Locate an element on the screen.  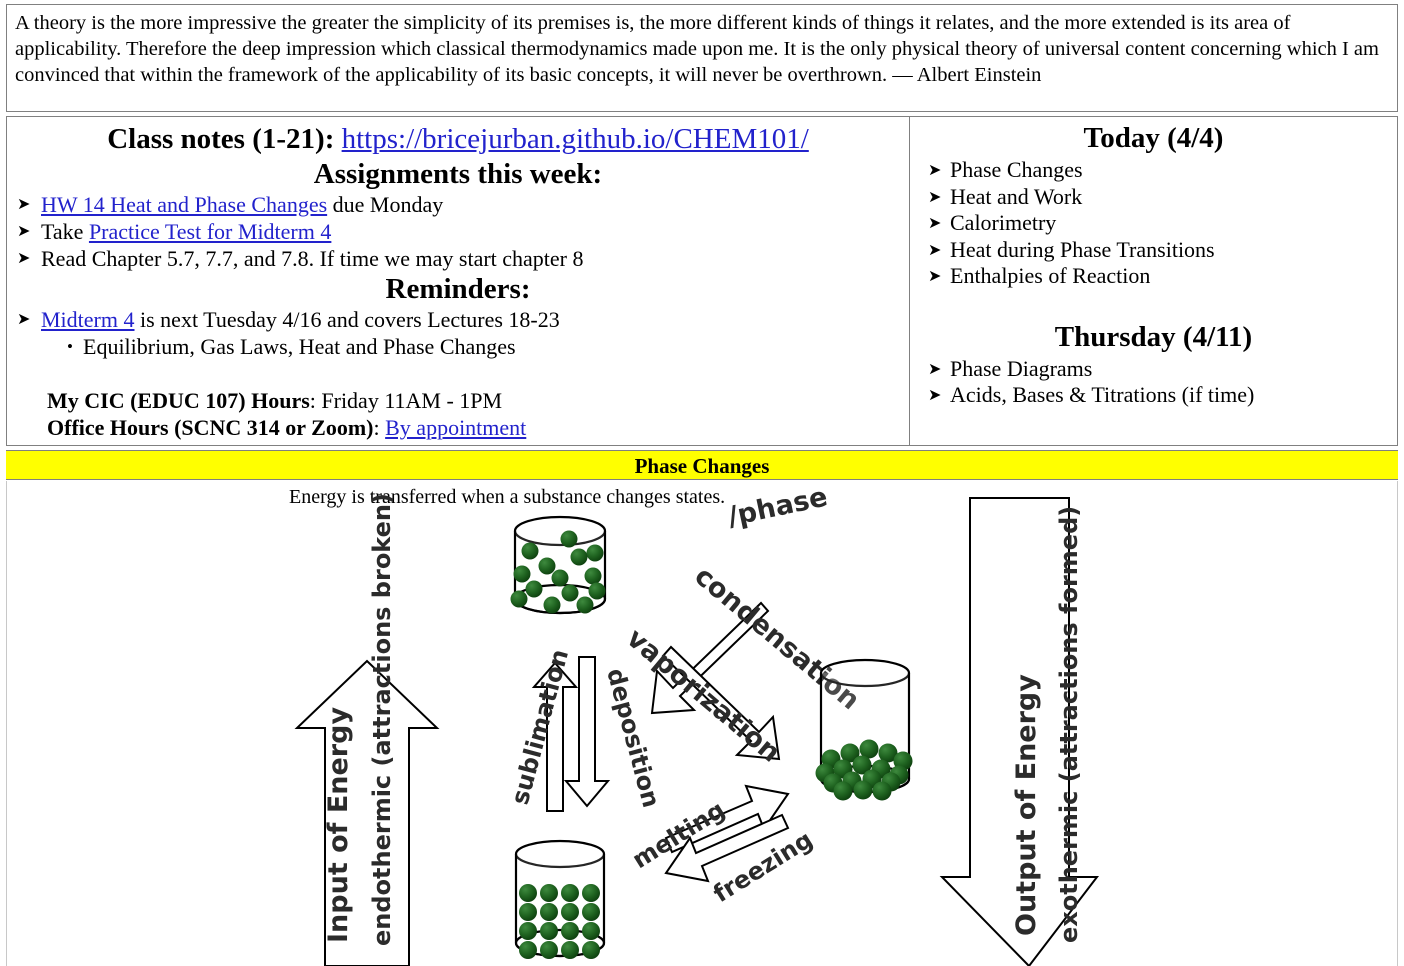
list-item: Heat and Work is located at coordinates (1153, 197).